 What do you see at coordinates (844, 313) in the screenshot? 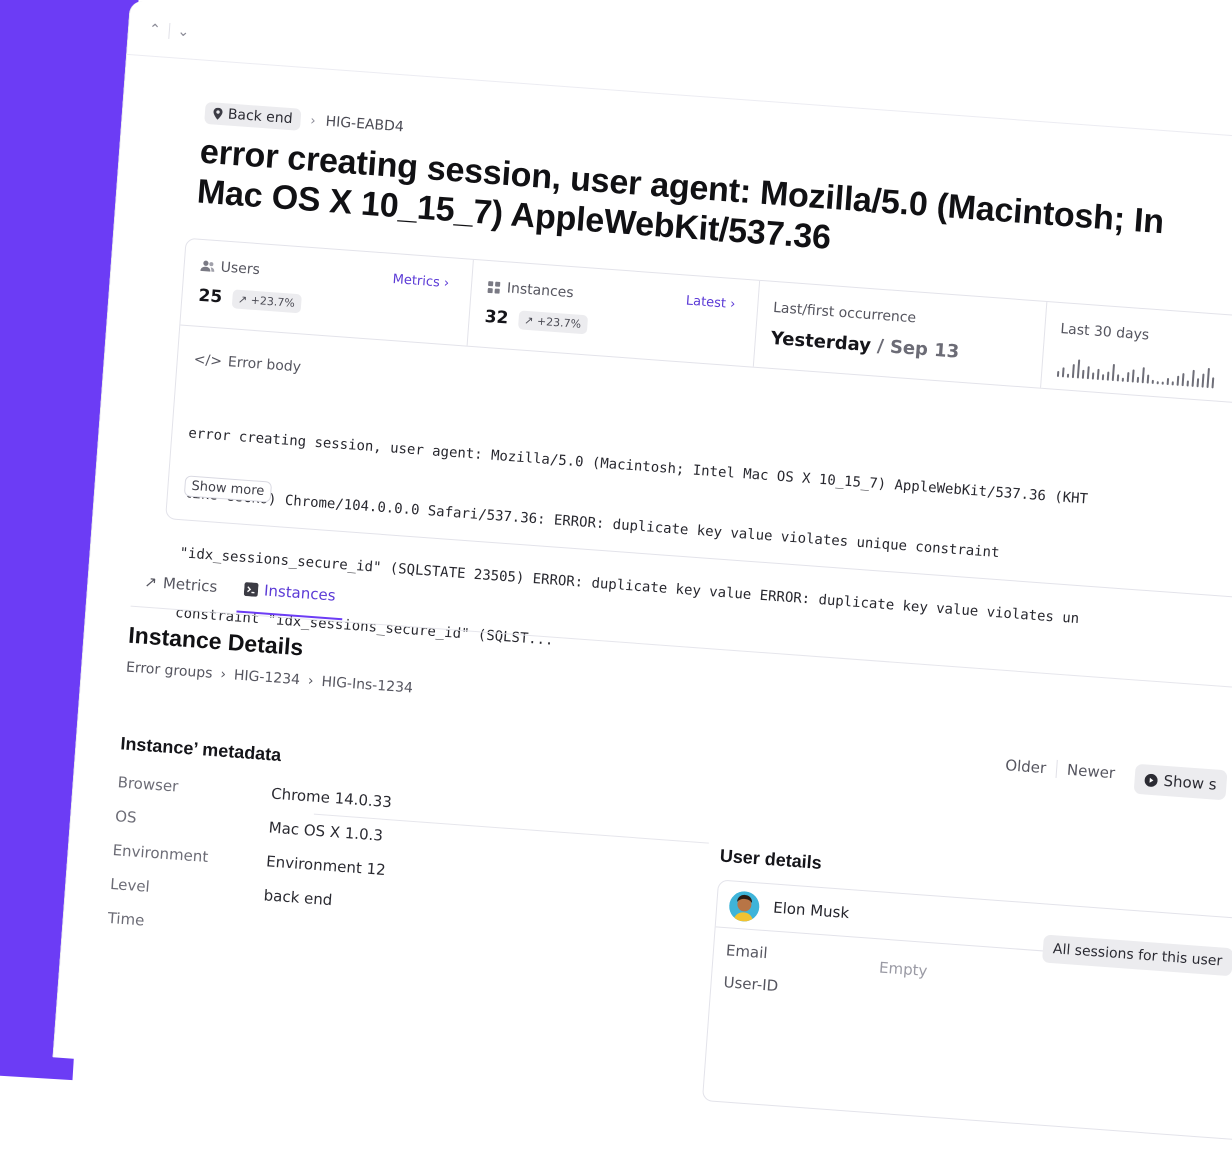
I see `occurrence-label: Last/first occurrence` at bounding box center [844, 313].